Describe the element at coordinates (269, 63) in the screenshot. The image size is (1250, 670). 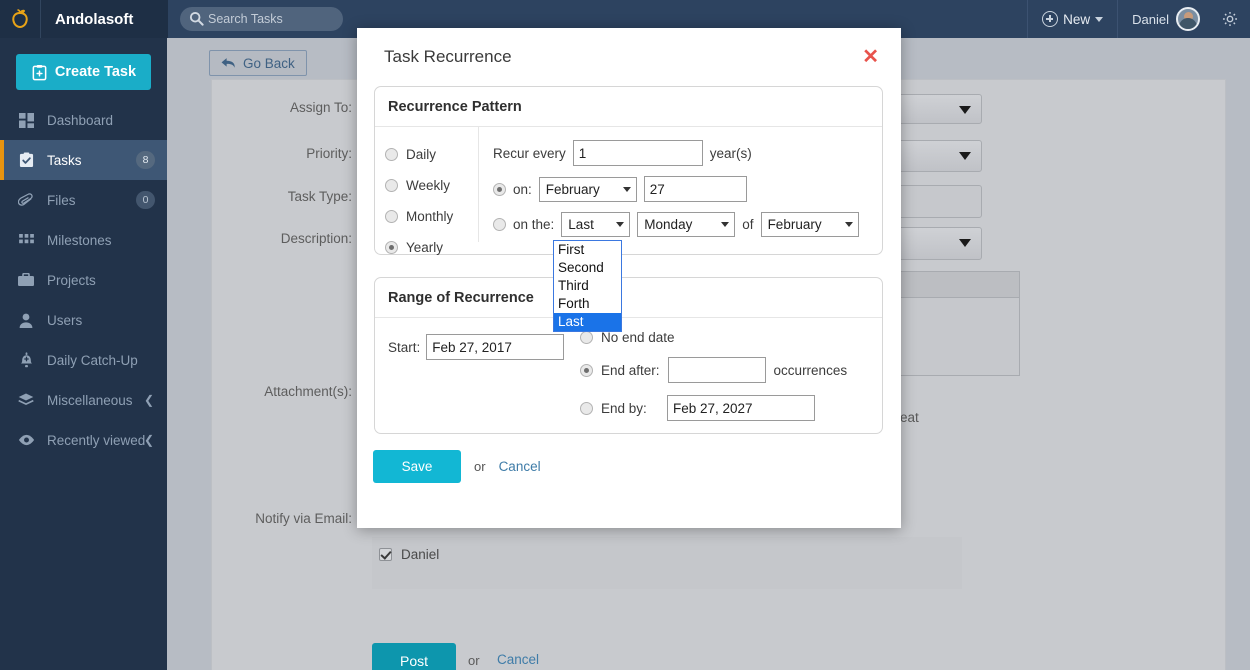
I see `go-back-label: Go Back` at that location.